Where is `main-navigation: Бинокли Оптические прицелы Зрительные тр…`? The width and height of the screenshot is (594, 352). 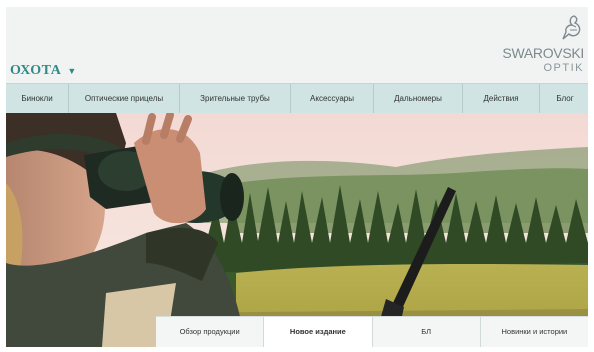
main-navigation: Бинокли Оптические прицелы Зрительные тр… is located at coordinates (297, 98).